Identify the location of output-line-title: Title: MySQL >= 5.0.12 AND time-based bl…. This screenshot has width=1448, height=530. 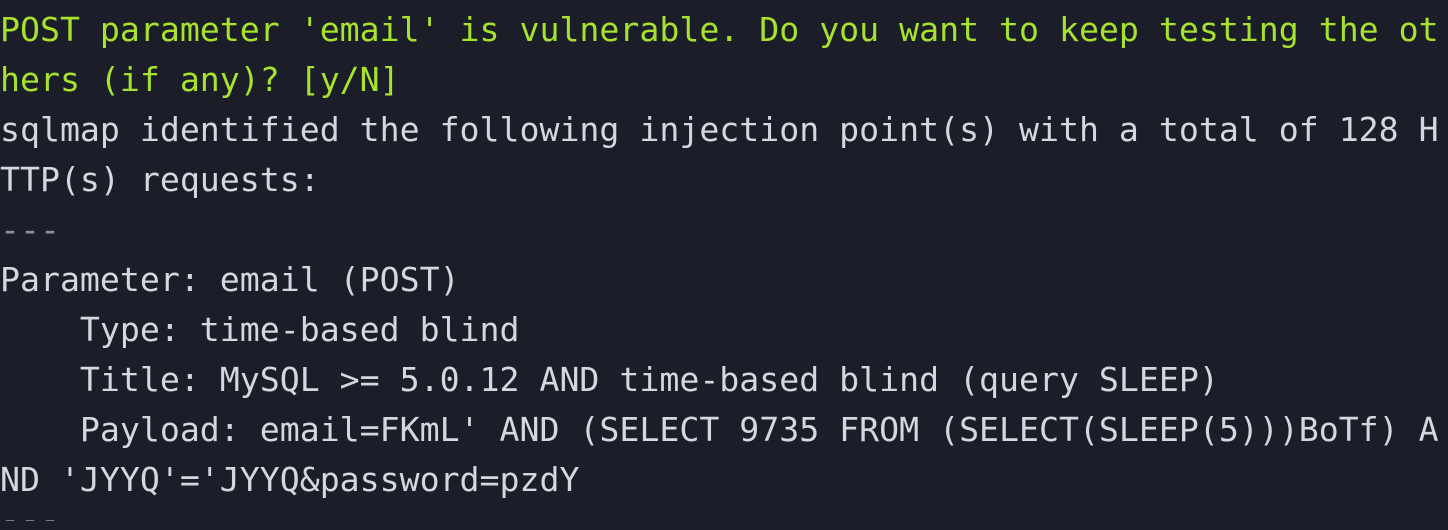
(609, 379).